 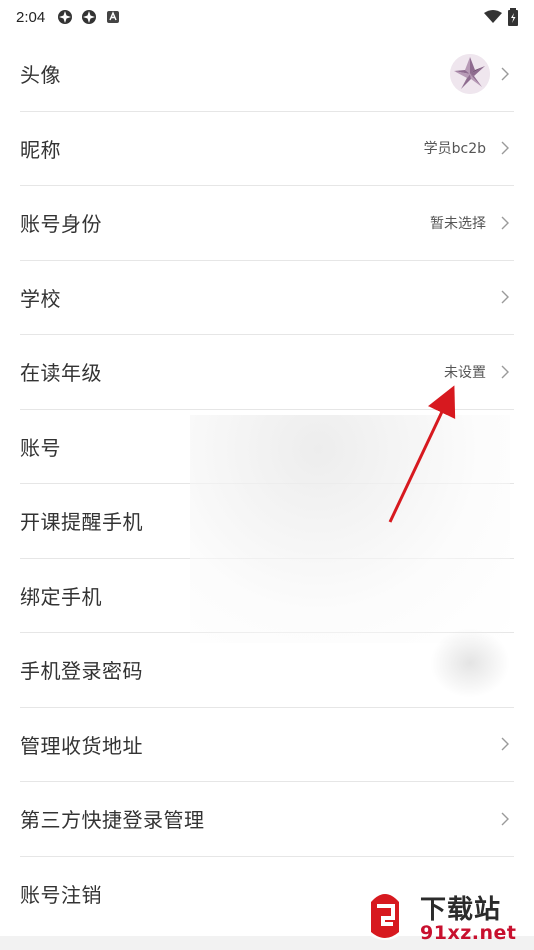 I want to click on watermark-url: 91xz.net, so click(x=468, y=933).